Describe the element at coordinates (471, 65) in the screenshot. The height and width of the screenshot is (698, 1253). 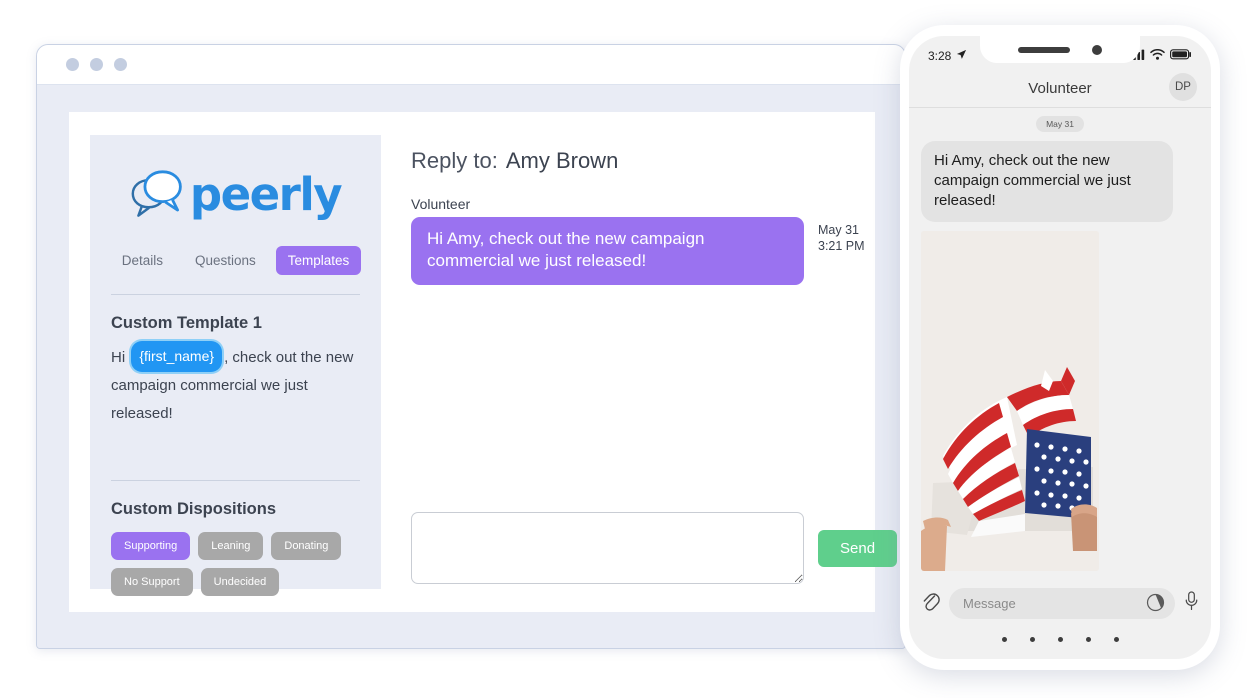
I see `browser-titlebar` at that location.